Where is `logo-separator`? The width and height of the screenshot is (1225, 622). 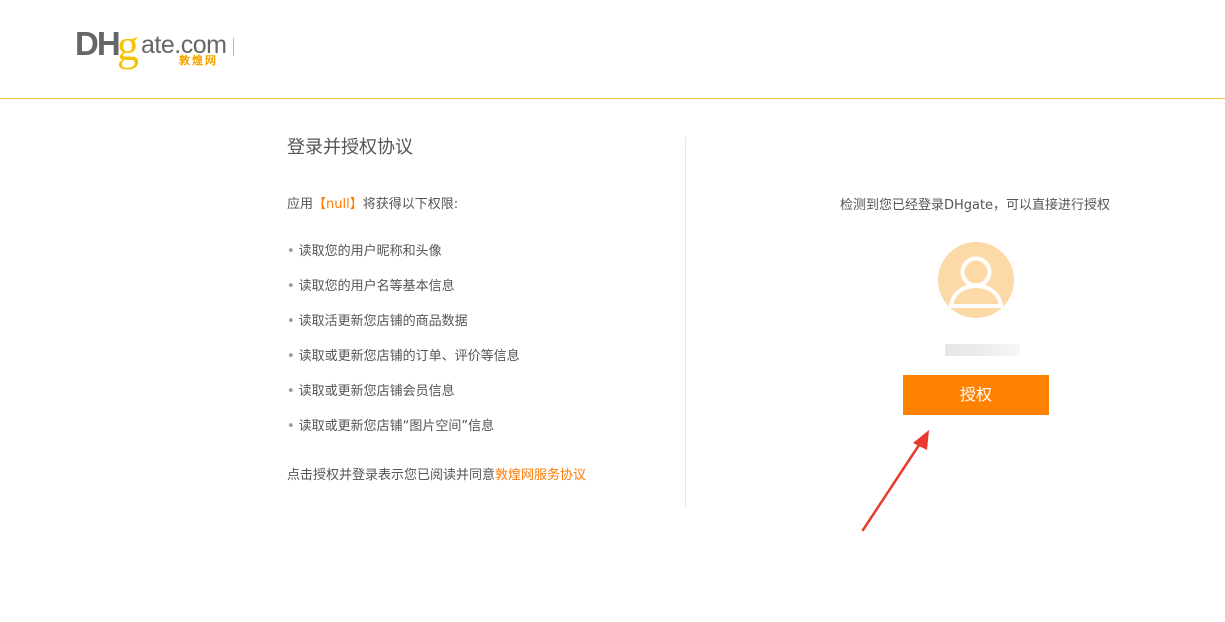
logo-separator is located at coordinates (233, 47).